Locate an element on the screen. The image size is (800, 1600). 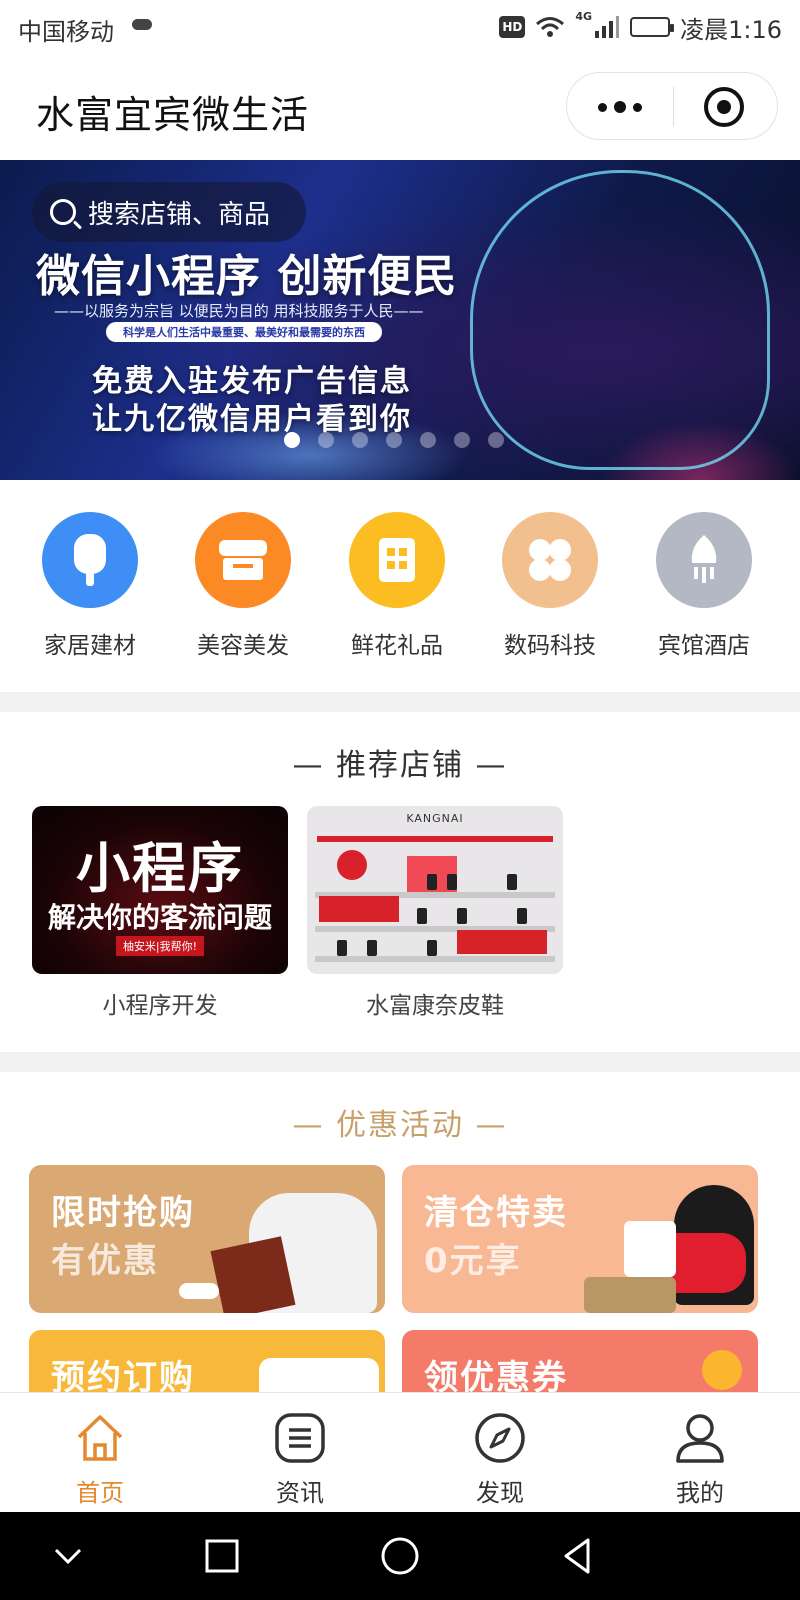
search-bar: 搜索店铺、商品 is located at coordinates (169, 212).